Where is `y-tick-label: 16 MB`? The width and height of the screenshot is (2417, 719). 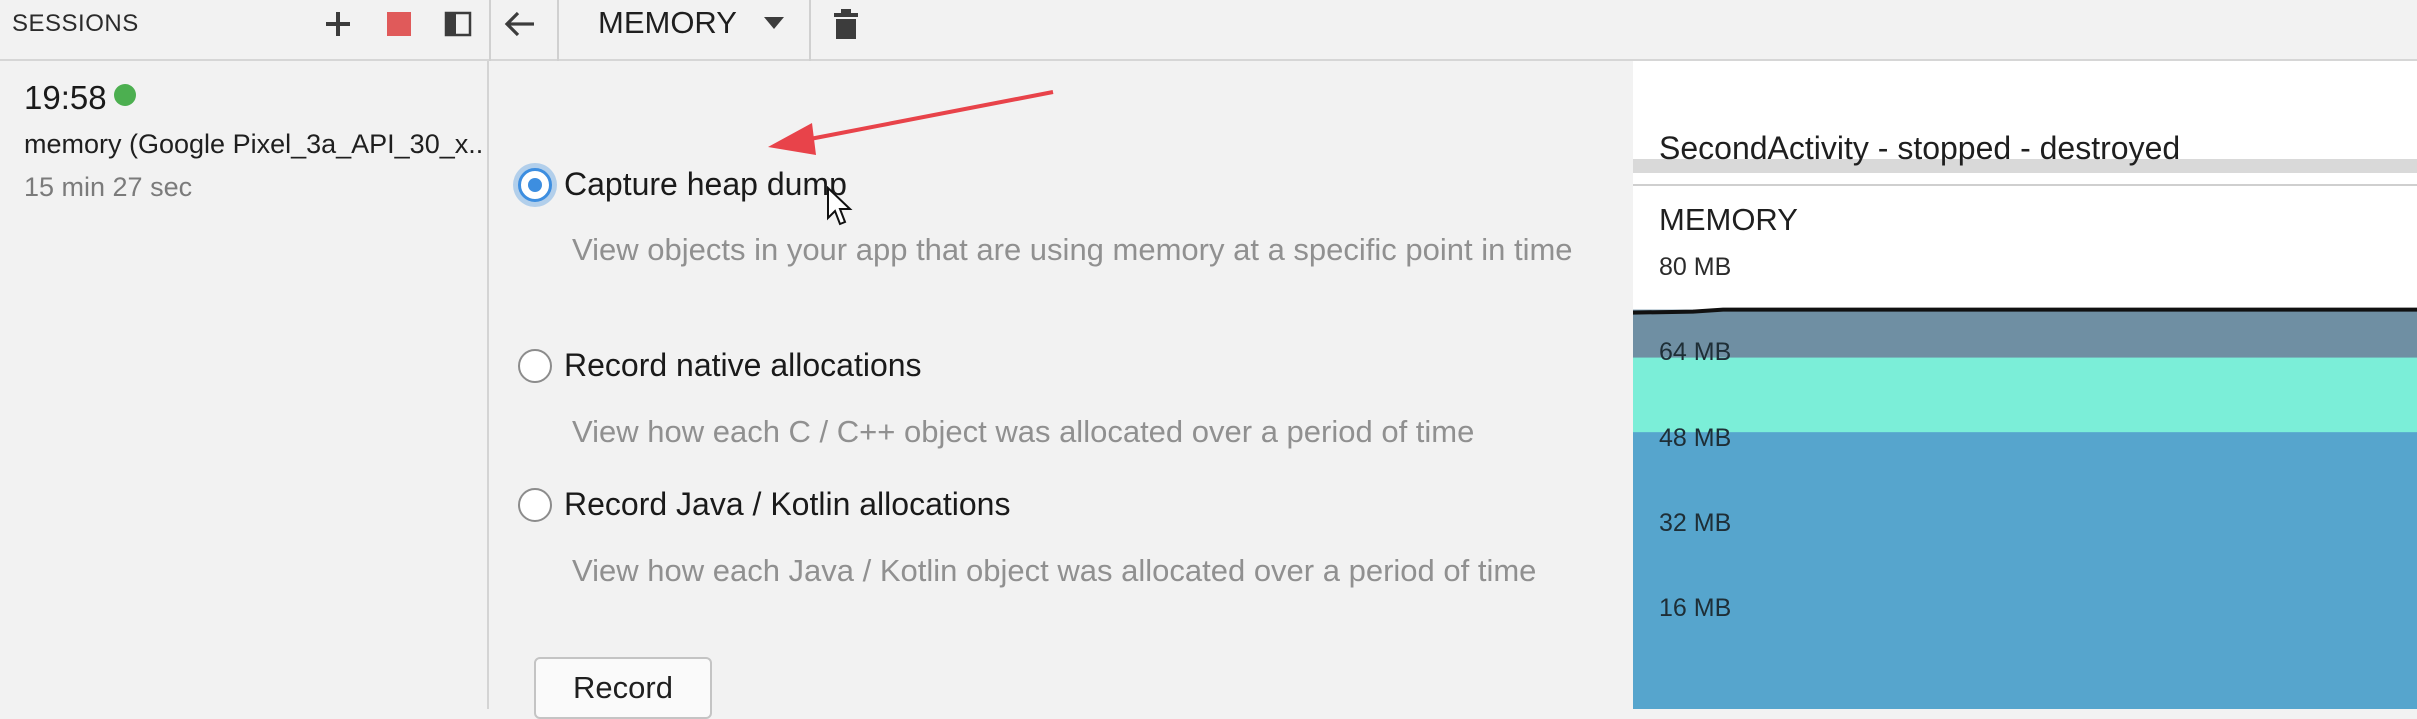
y-tick-label: 16 MB is located at coordinates (1695, 608).